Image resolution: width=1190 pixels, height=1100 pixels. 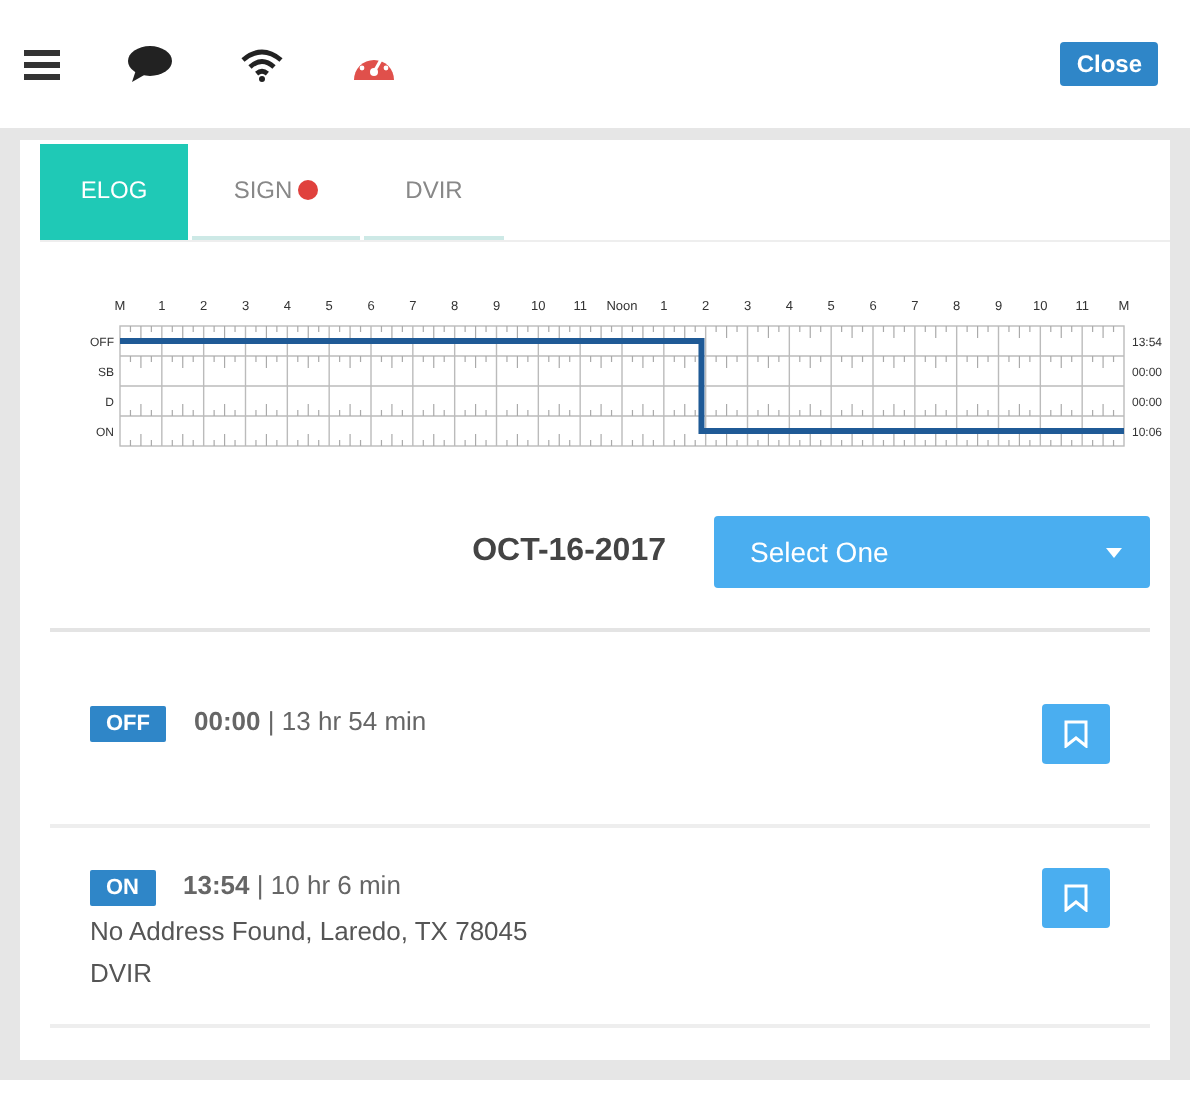 What do you see at coordinates (292, 885) in the screenshot?
I see `entry-time-duration: 13:54 | 10 hr 6 min` at bounding box center [292, 885].